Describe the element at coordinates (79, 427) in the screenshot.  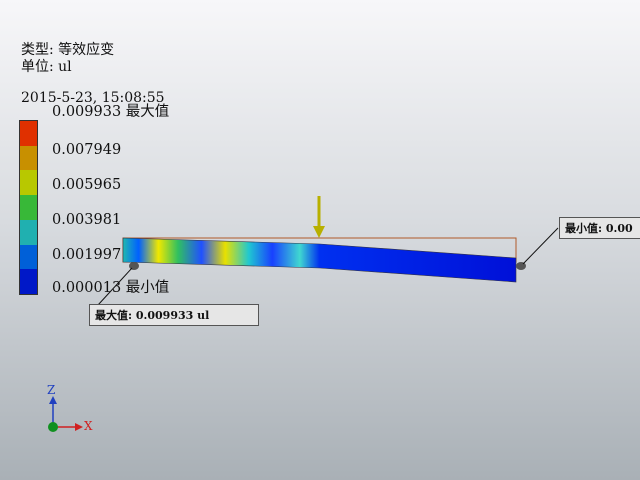
I see `x-axis-arrow` at that location.